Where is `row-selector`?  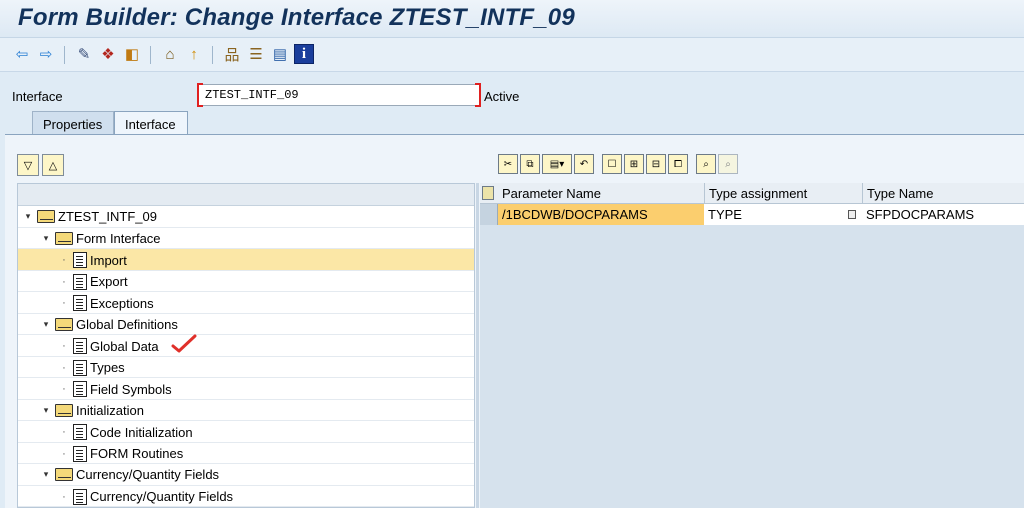 row-selector is located at coordinates (489, 214).